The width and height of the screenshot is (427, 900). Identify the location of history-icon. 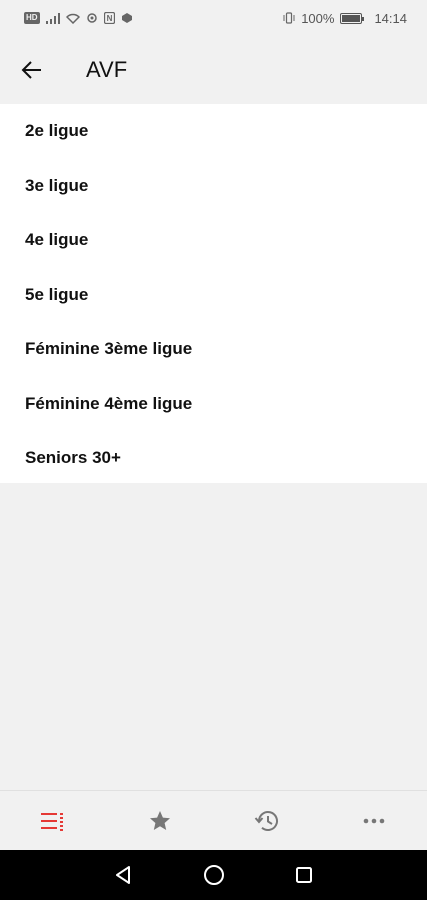
(266, 820).